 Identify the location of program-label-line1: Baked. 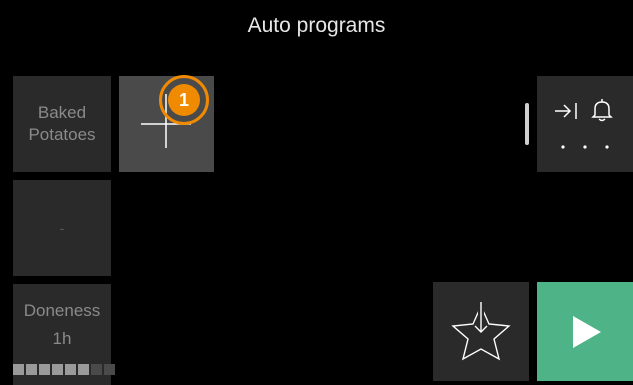
(62, 112).